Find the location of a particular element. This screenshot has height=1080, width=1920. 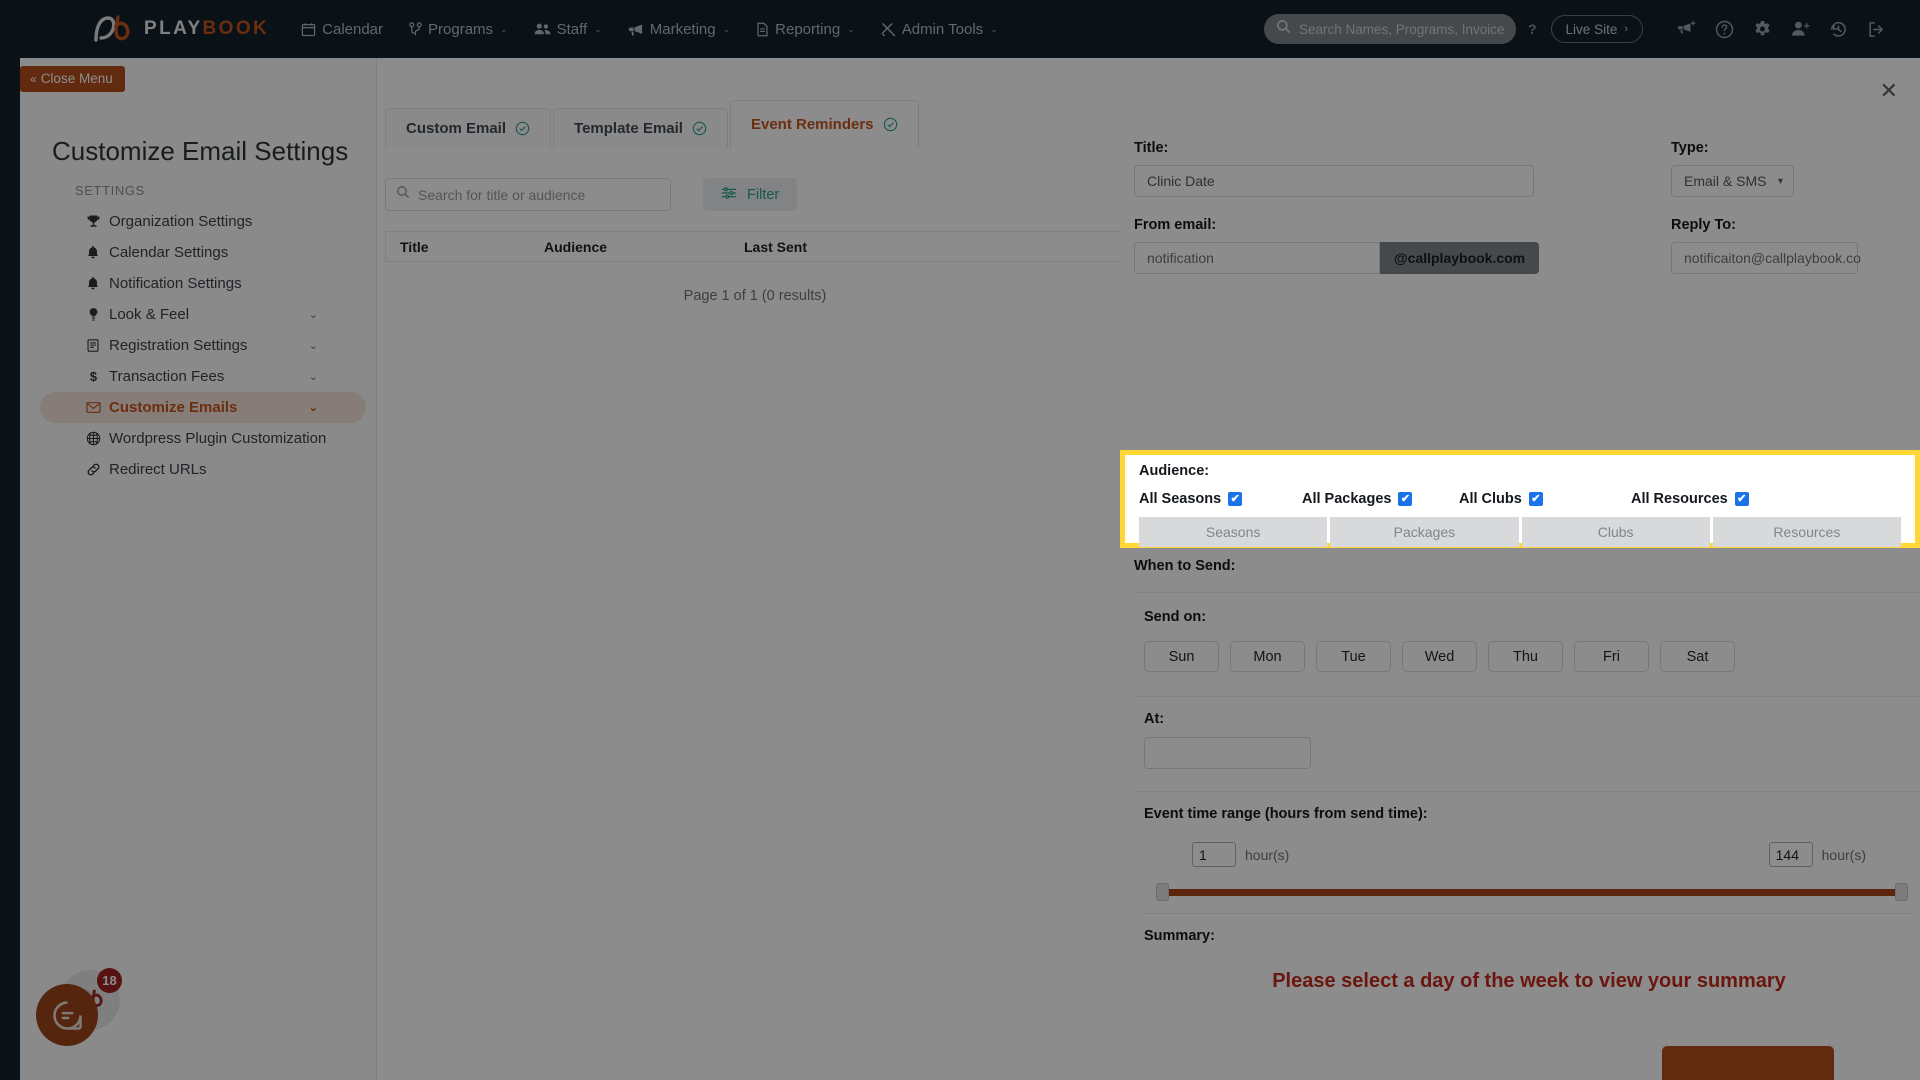

announcement-add-icon is located at coordinates (1686, 29).